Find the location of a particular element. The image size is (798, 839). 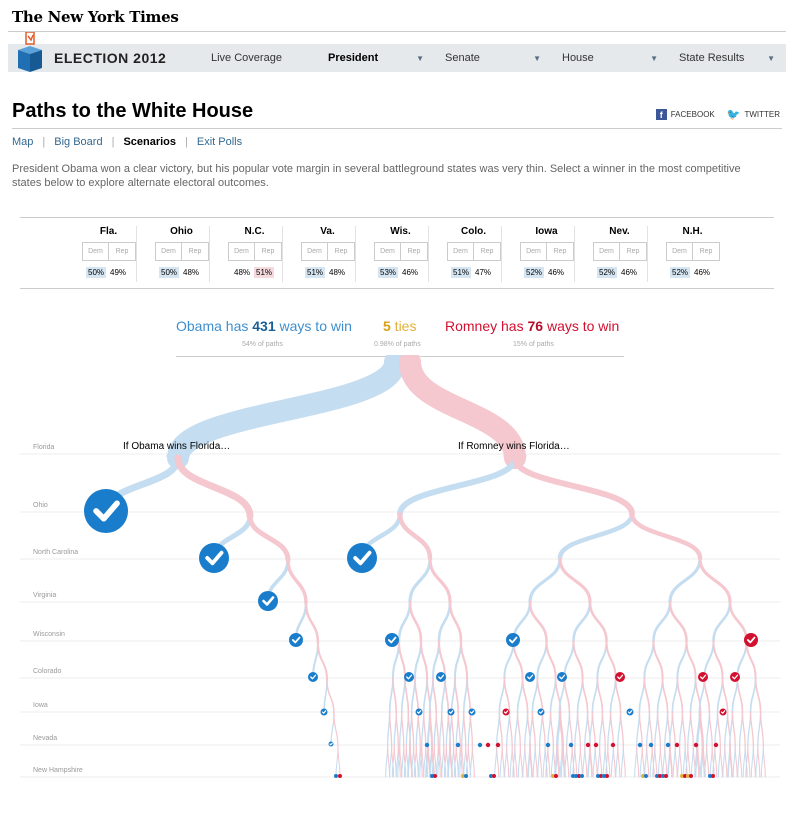

row-label: Colorado is located at coordinates (47, 671).